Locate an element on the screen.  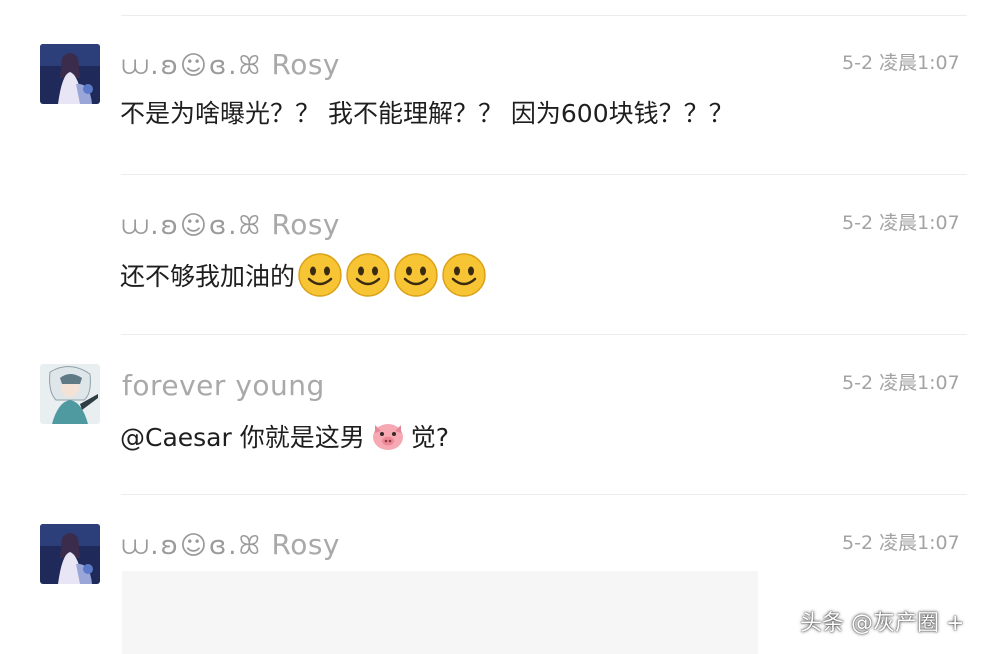
pig-emoji is located at coordinates (387, 437).